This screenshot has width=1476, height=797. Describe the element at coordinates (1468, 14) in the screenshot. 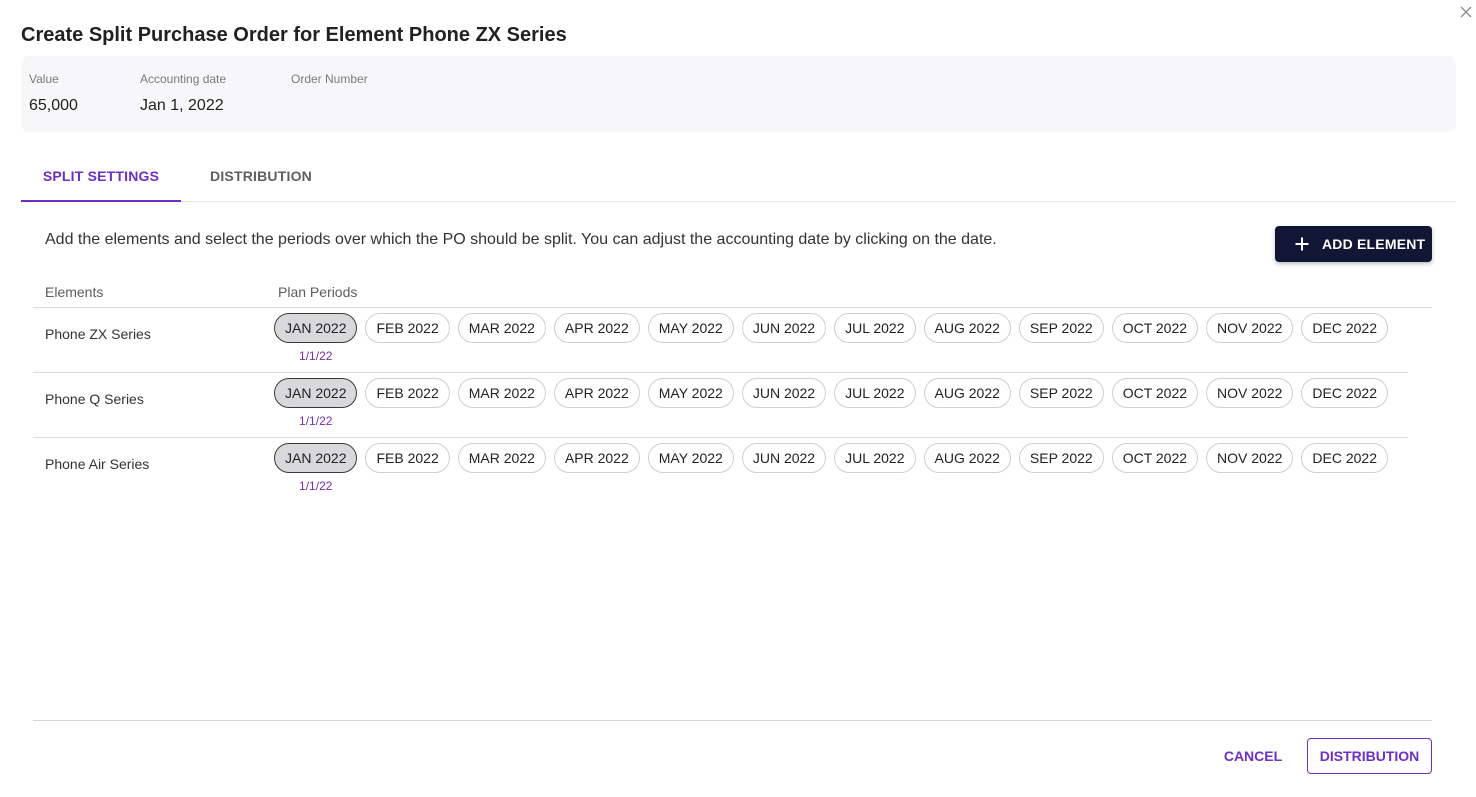

I see `close-icon` at that location.